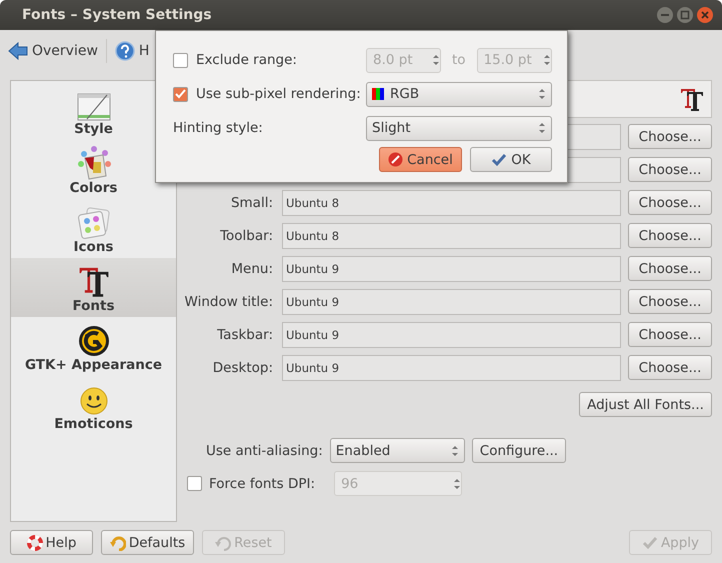 This screenshot has height=563, width=722. What do you see at coordinates (34, 542) in the screenshot?
I see `lifebuoy-icon` at bounding box center [34, 542].